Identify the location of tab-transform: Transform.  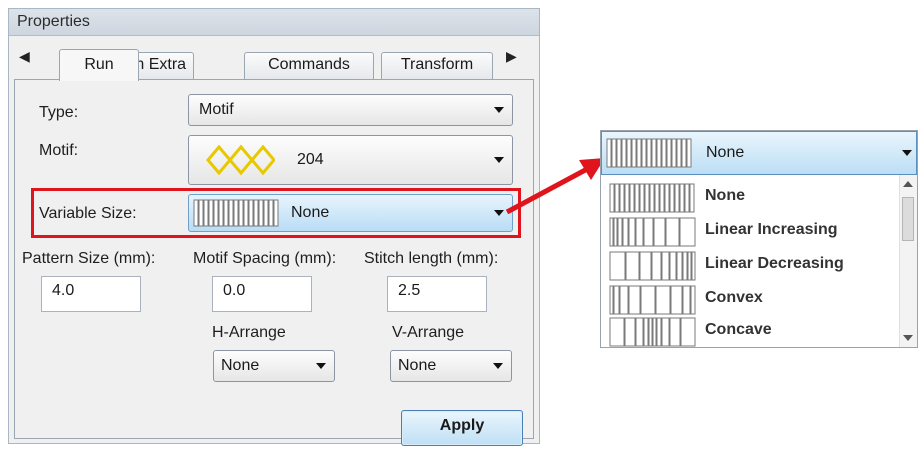
(437, 65).